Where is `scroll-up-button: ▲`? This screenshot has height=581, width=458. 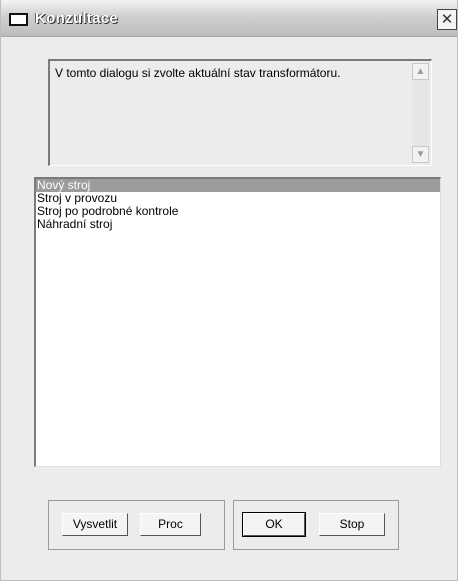 scroll-up-button: ▲ is located at coordinates (420, 71).